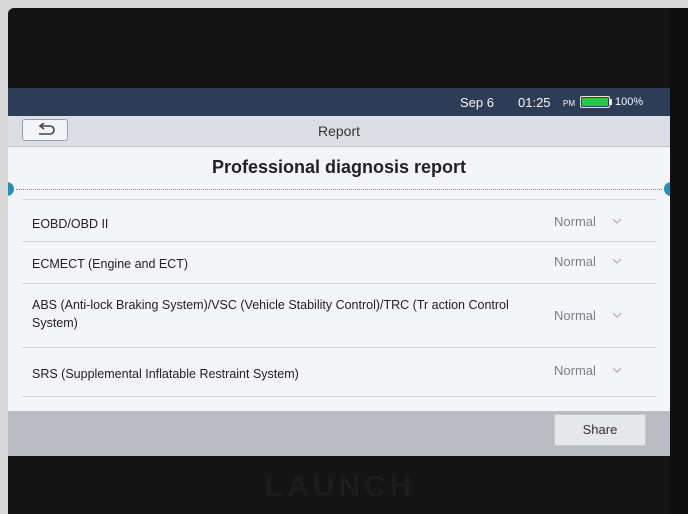 Image resolution: width=688 pixels, height=514 pixels. What do you see at coordinates (11, 189) in the screenshot?
I see `left-tab-marker` at bounding box center [11, 189].